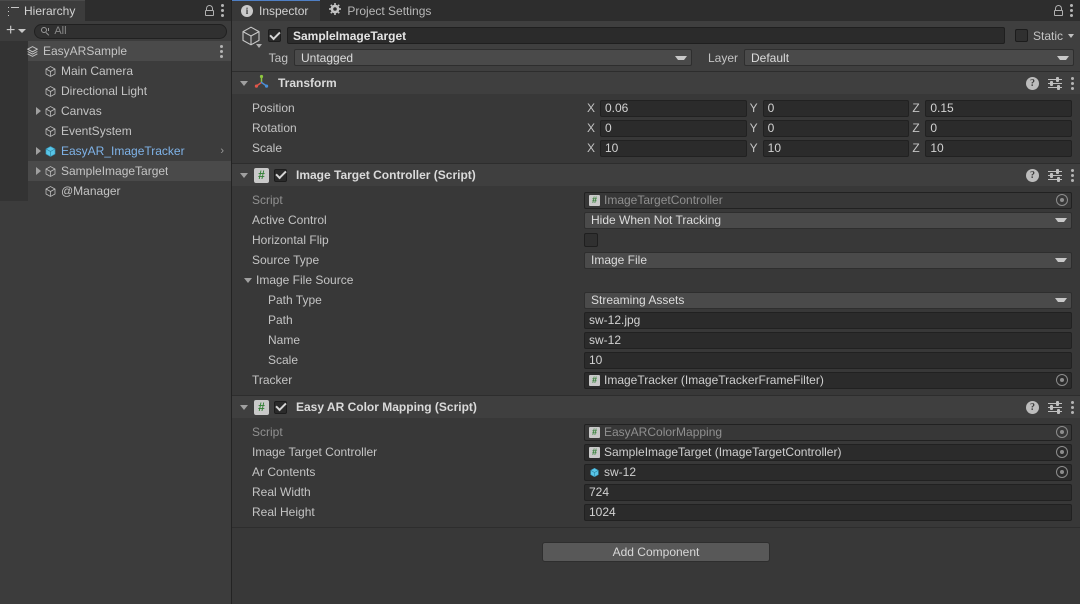 The height and width of the screenshot is (604, 1080). Describe the element at coordinates (663, 432) in the screenshot. I see `object-field-value: EasyARColorMapping` at that location.